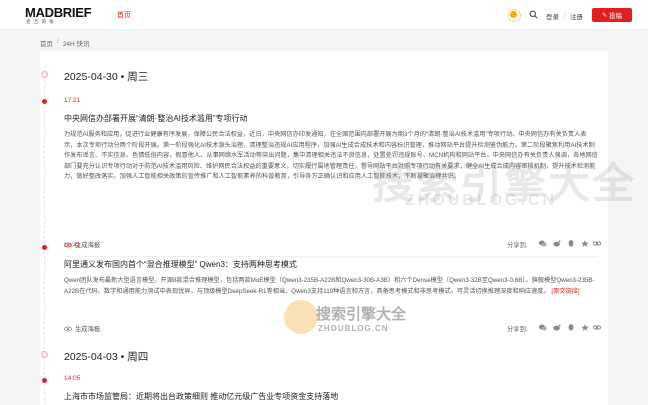 The height and width of the screenshot is (405, 648). What do you see at coordinates (353, 328) in the screenshot?
I see `watermark-small-url: ZHOUBLOG.CN` at bounding box center [353, 328].